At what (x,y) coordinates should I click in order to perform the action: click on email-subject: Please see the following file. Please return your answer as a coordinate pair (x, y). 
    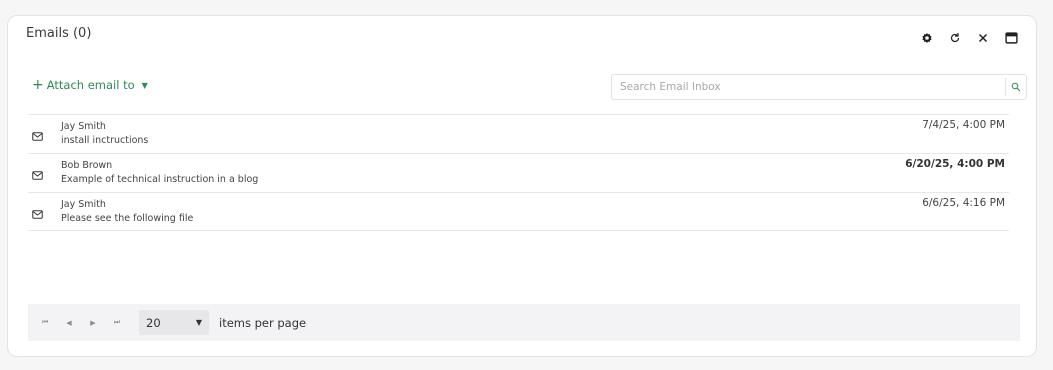
    Looking at the image, I should click on (127, 218).